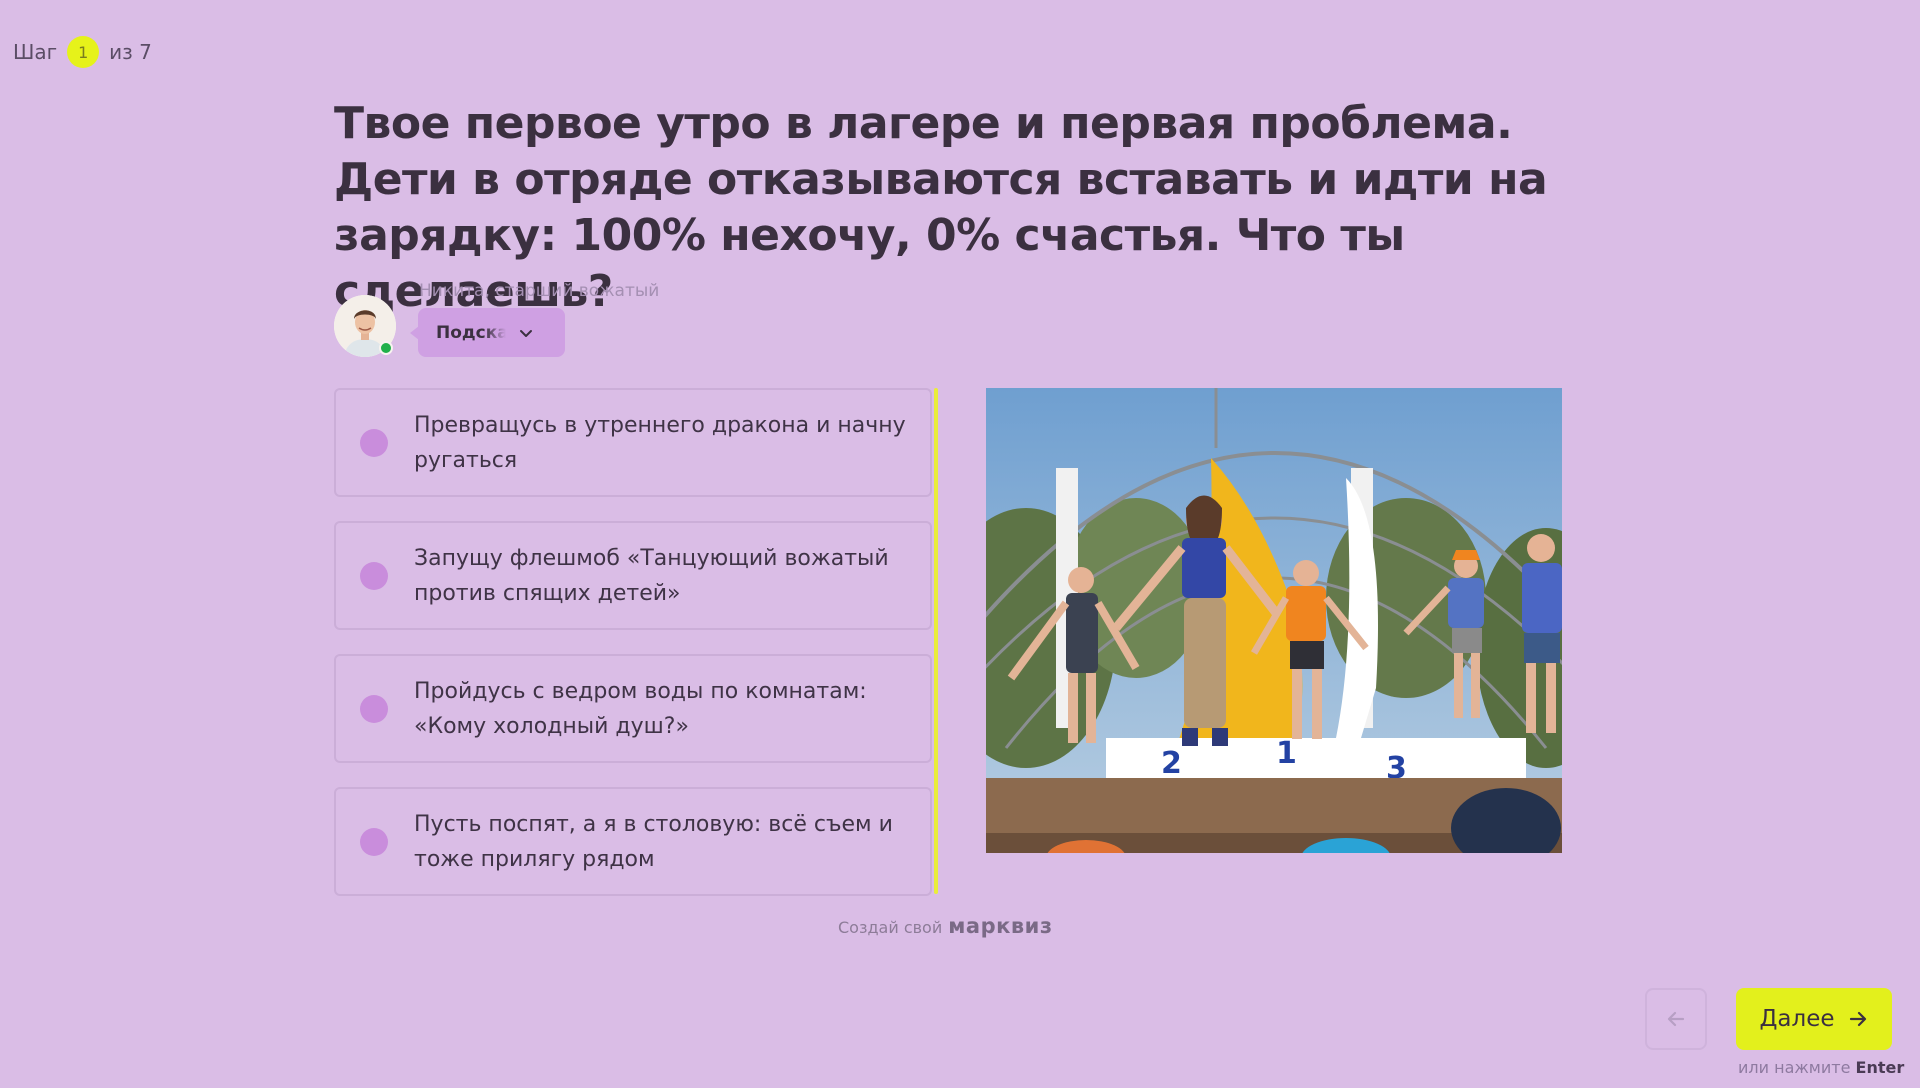 The height and width of the screenshot is (1088, 1920). What do you see at coordinates (471, 332) in the screenshot?
I see `hint-button-label: Подсказка` at bounding box center [471, 332].